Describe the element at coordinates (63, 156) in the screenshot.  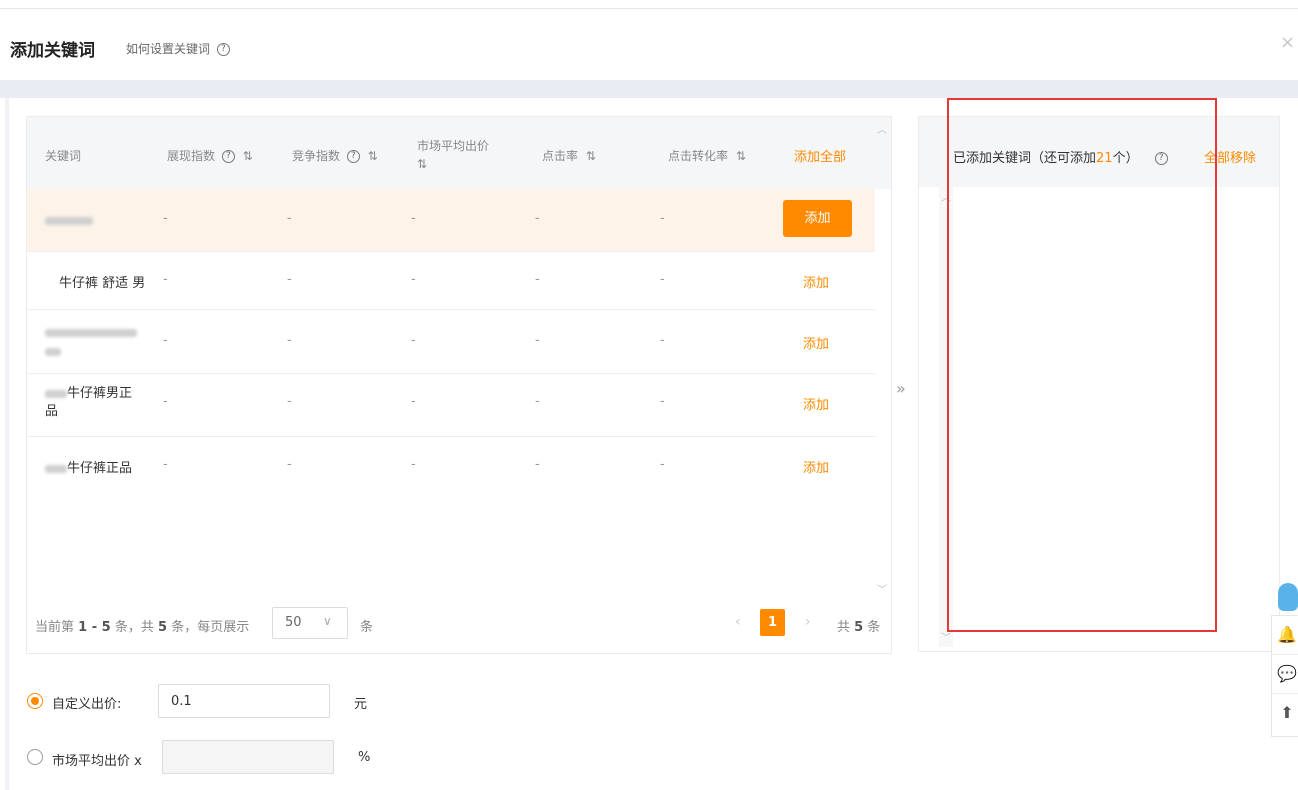
I see `col-keyword: 关键词` at that location.